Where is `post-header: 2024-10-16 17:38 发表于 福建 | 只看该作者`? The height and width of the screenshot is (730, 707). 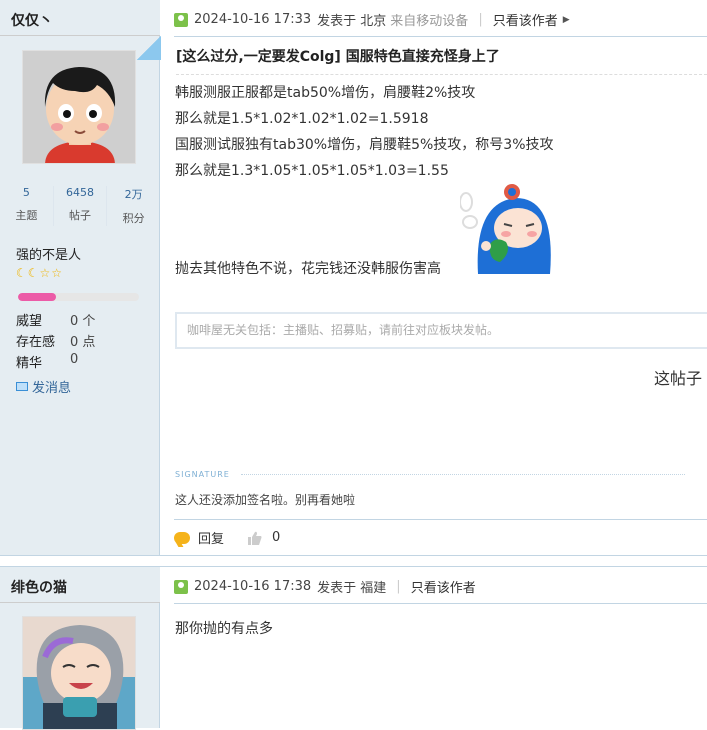
post-header: 2024-10-16 17:38 发表于 福建 | 只看该作者 is located at coordinates (325, 586).